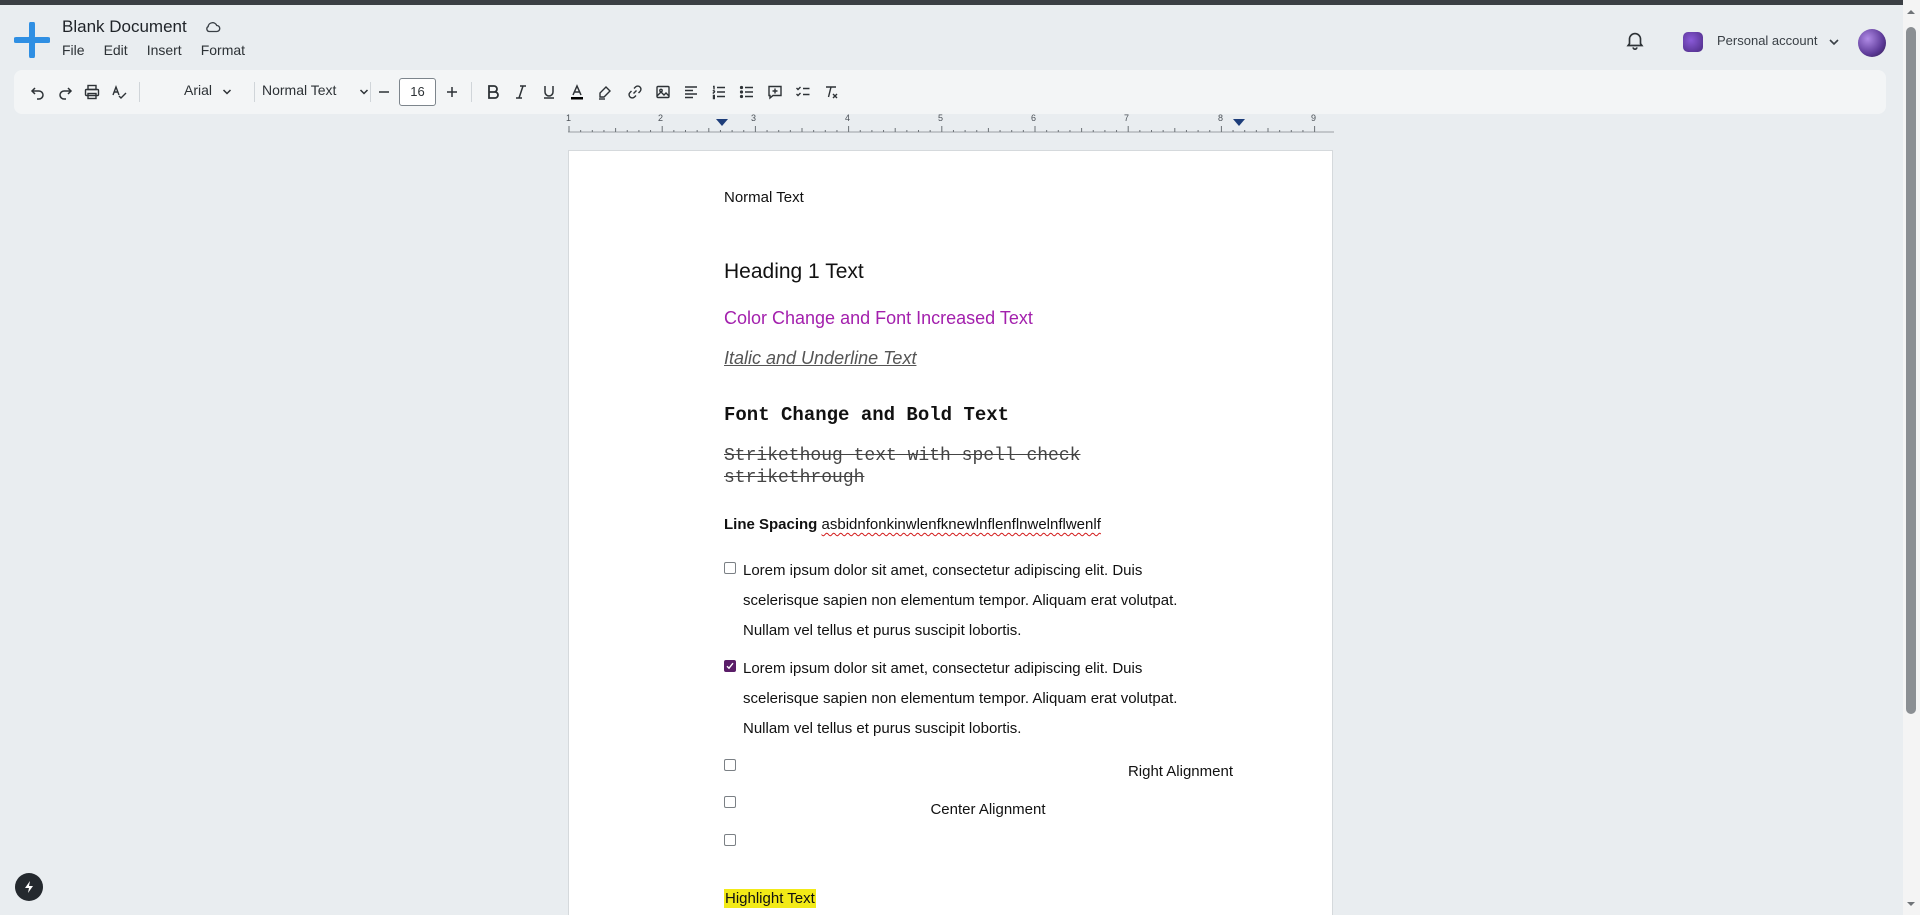  What do you see at coordinates (1911, 904) in the screenshot?
I see `scroll-down-icon` at bounding box center [1911, 904].